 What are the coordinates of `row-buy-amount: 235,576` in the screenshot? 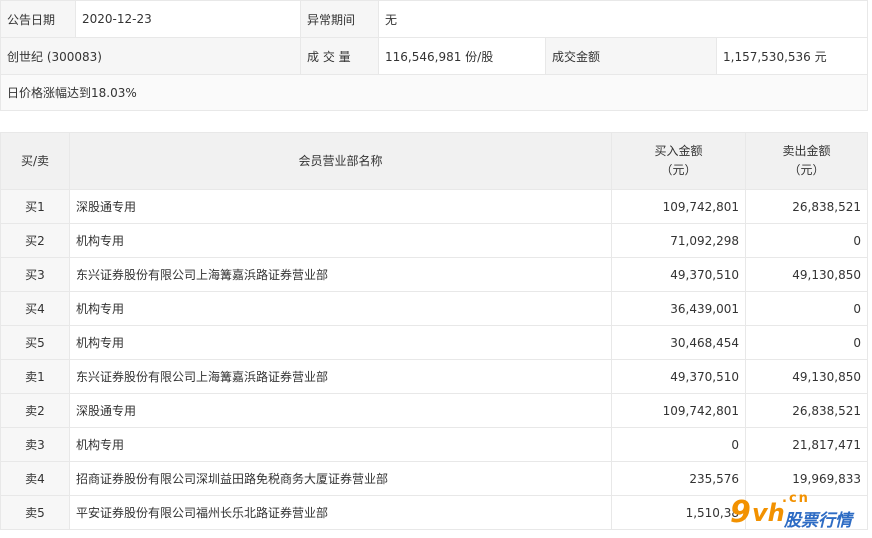 It's located at (678, 478).